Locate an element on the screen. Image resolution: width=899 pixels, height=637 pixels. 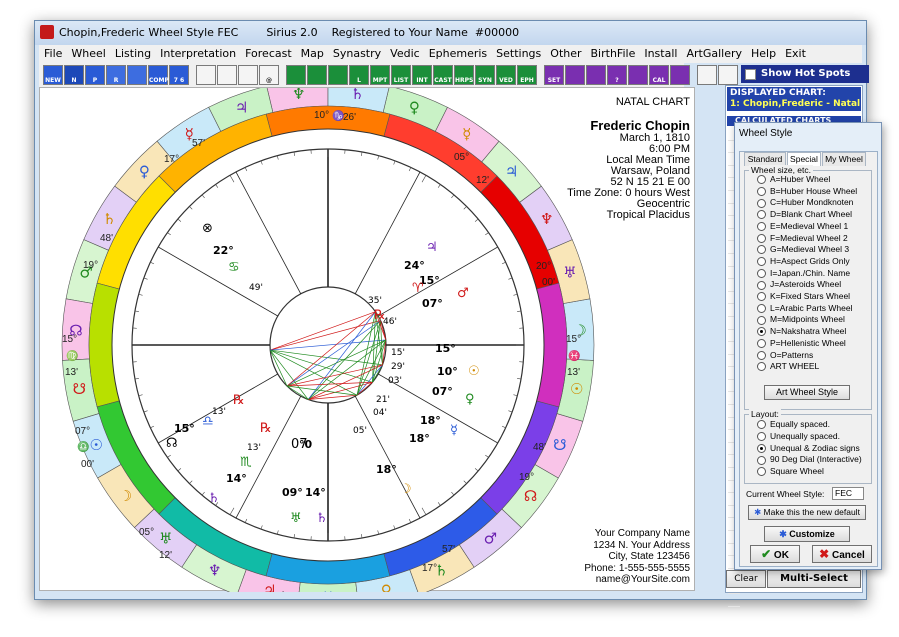
menu-install: Install is located at coordinates (660, 52).